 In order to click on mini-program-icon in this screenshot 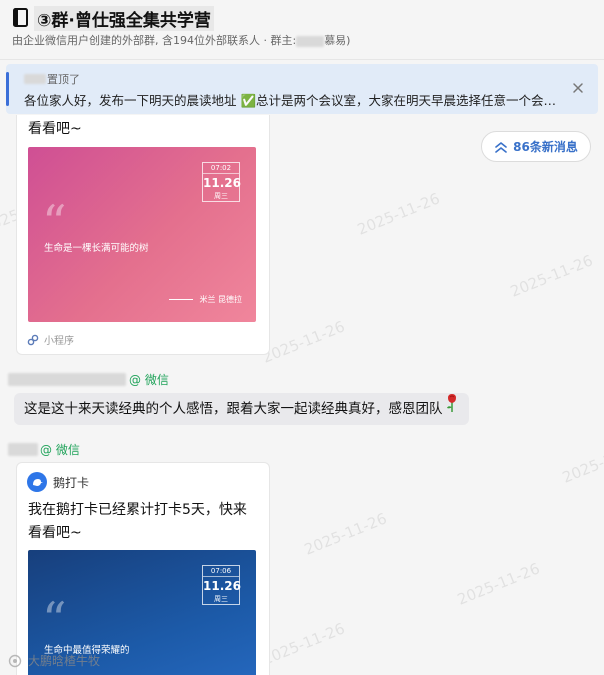, I will do `click(33, 339)`.